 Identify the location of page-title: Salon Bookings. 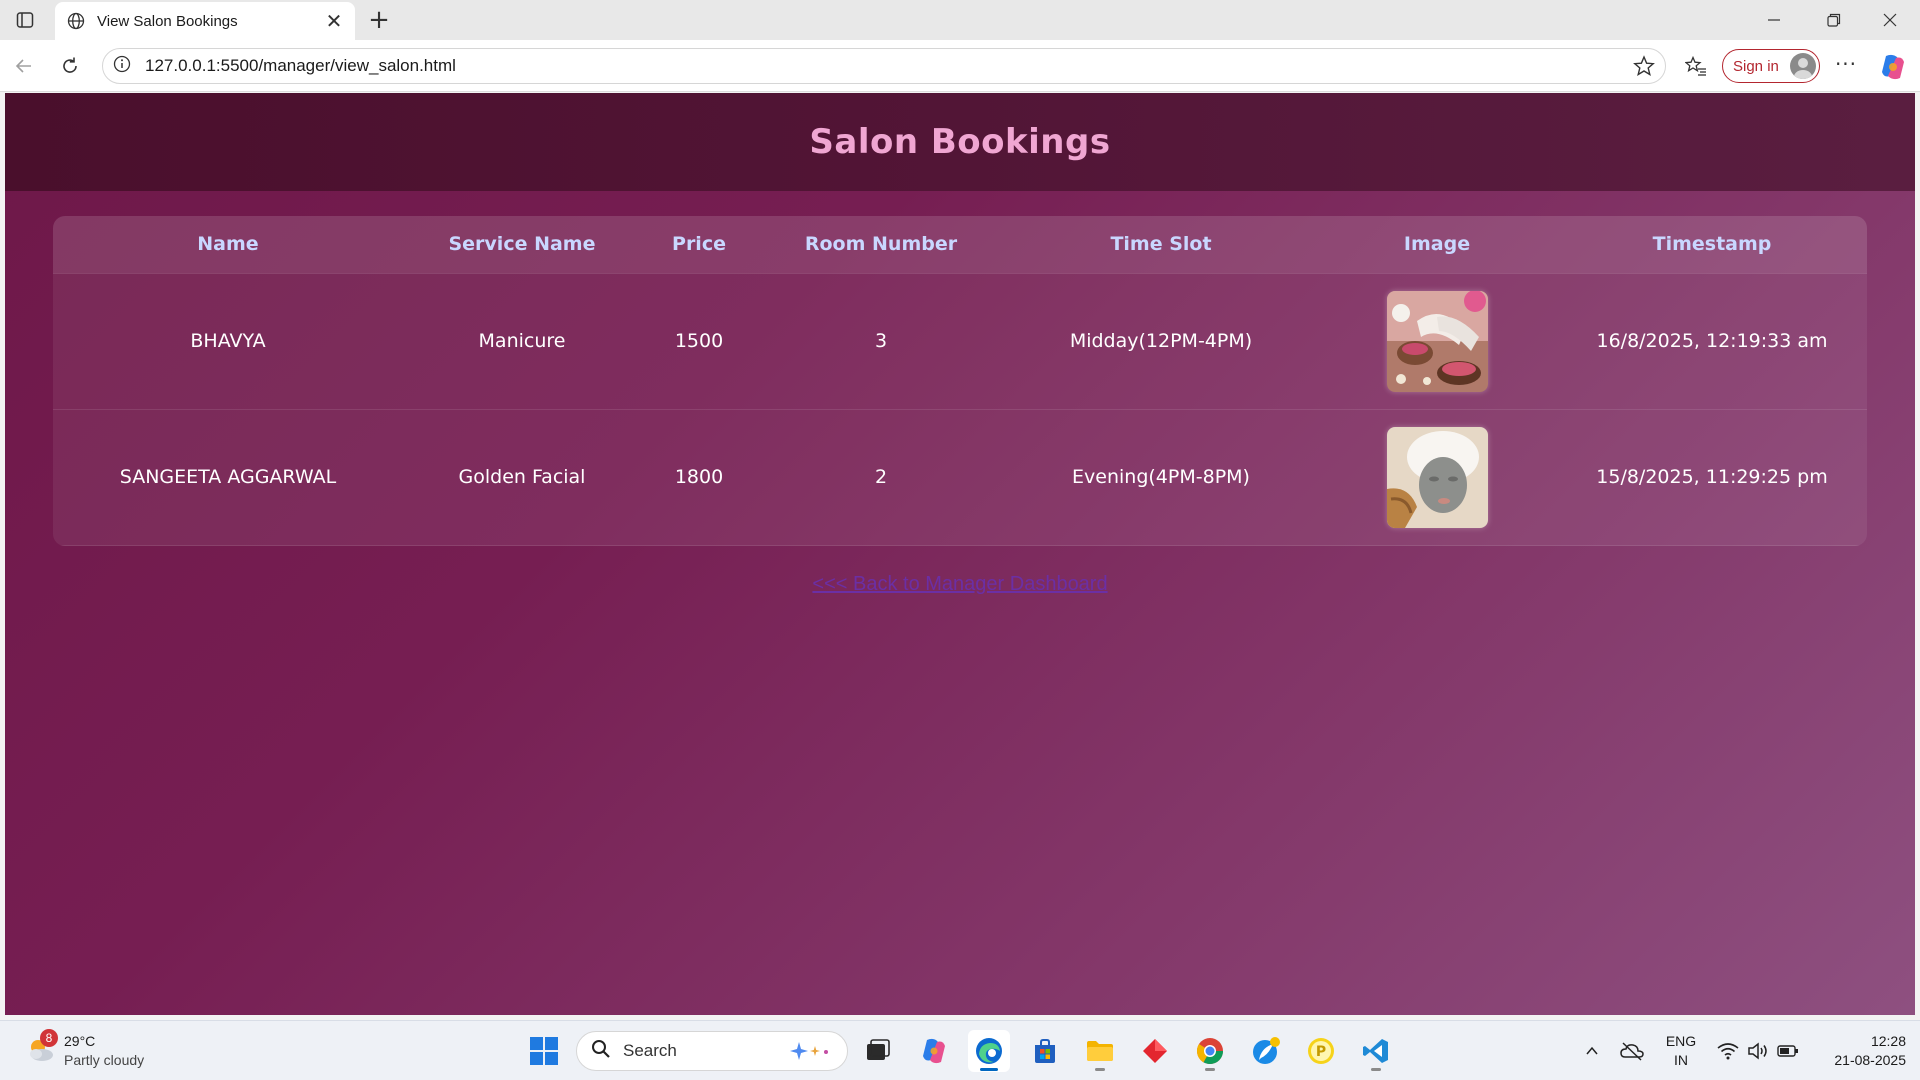
(960, 142).